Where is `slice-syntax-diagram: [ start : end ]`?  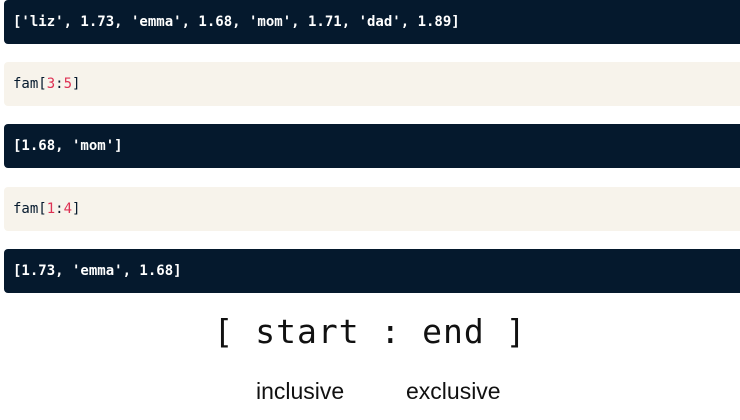 slice-syntax-diagram: [ start : end ] is located at coordinates (370, 331).